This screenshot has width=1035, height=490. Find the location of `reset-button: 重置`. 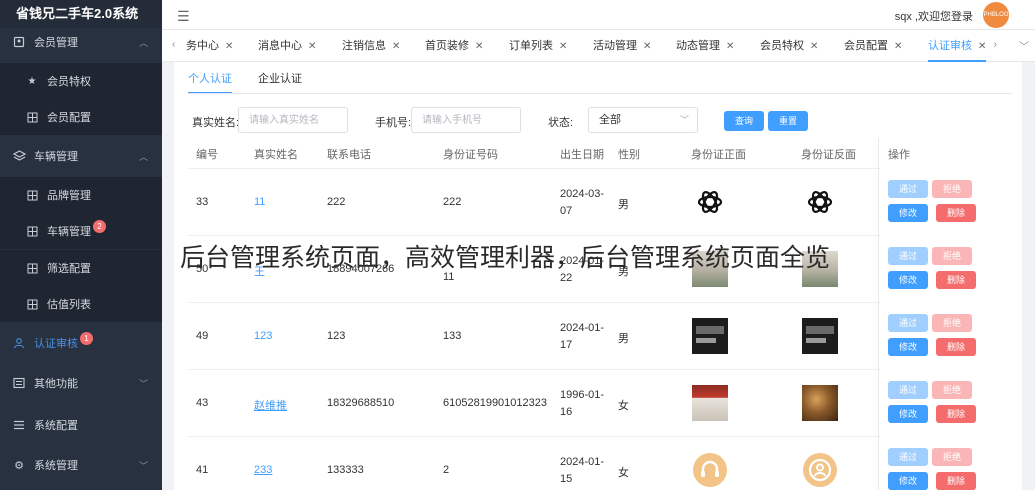

reset-button: 重置 is located at coordinates (788, 121).